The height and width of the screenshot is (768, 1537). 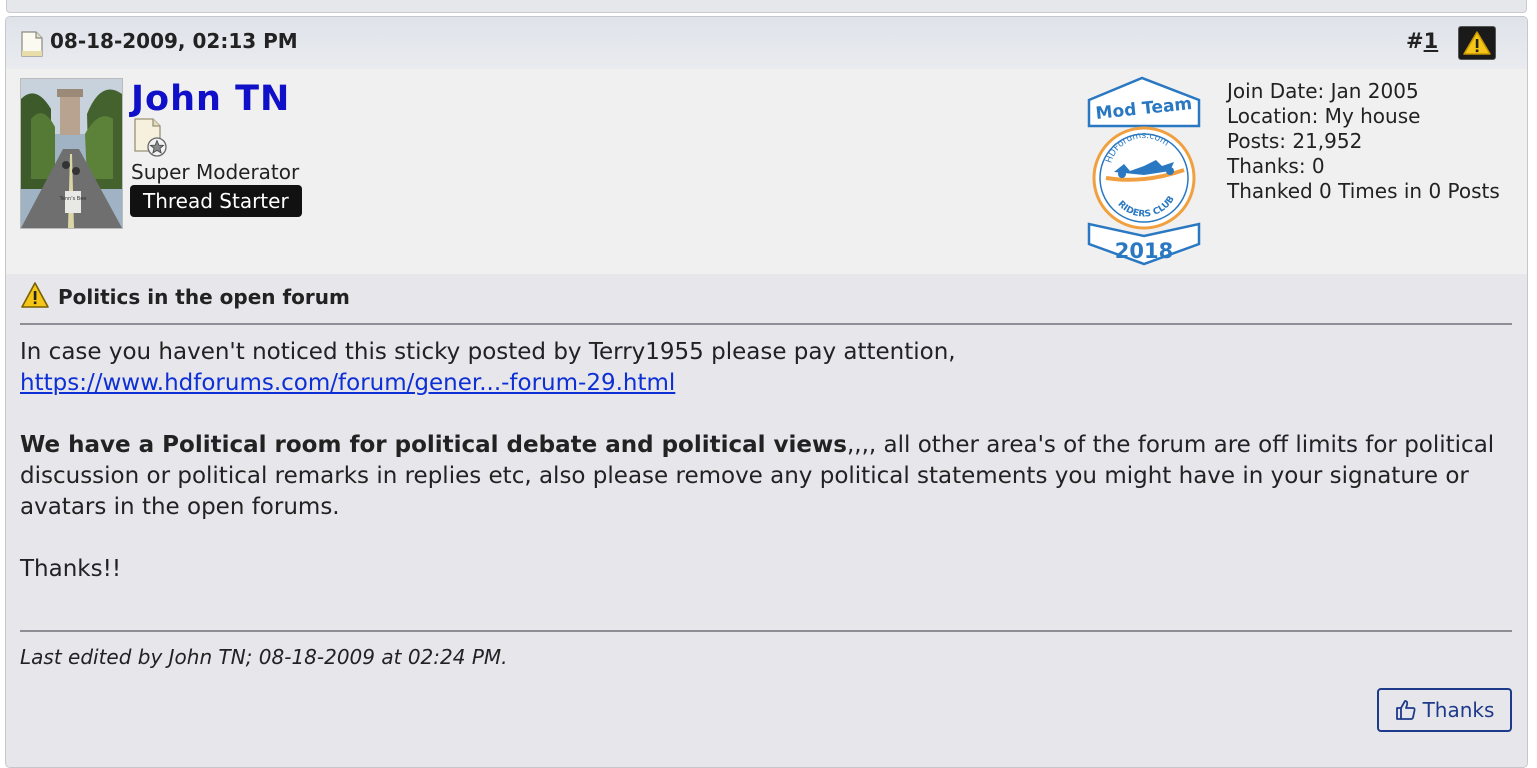 What do you see at coordinates (1431, 41) in the screenshot?
I see `post-number-link: 1` at bounding box center [1431, 41].